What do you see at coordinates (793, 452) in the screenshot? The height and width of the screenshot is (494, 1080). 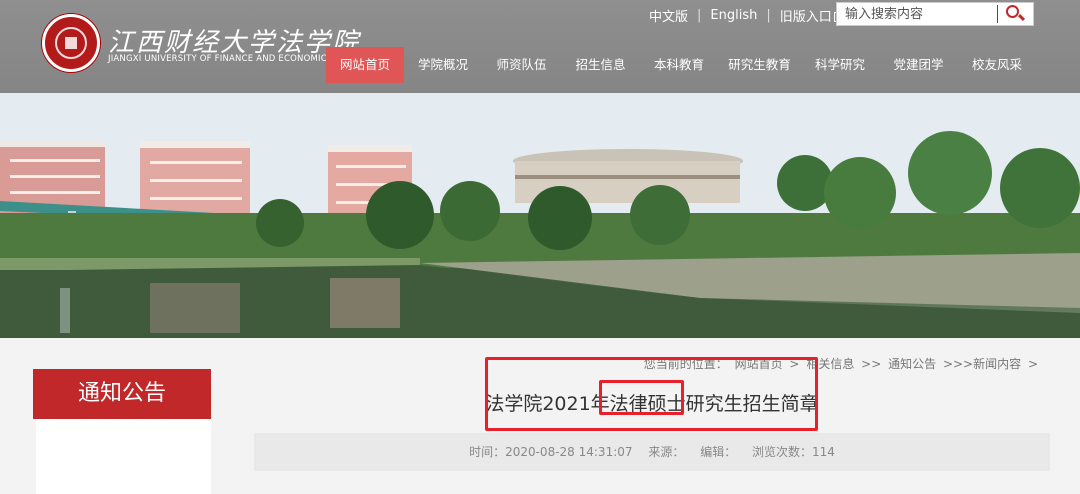 I see `article-views: 浏览次数：114` at bounding box center [793, 452].